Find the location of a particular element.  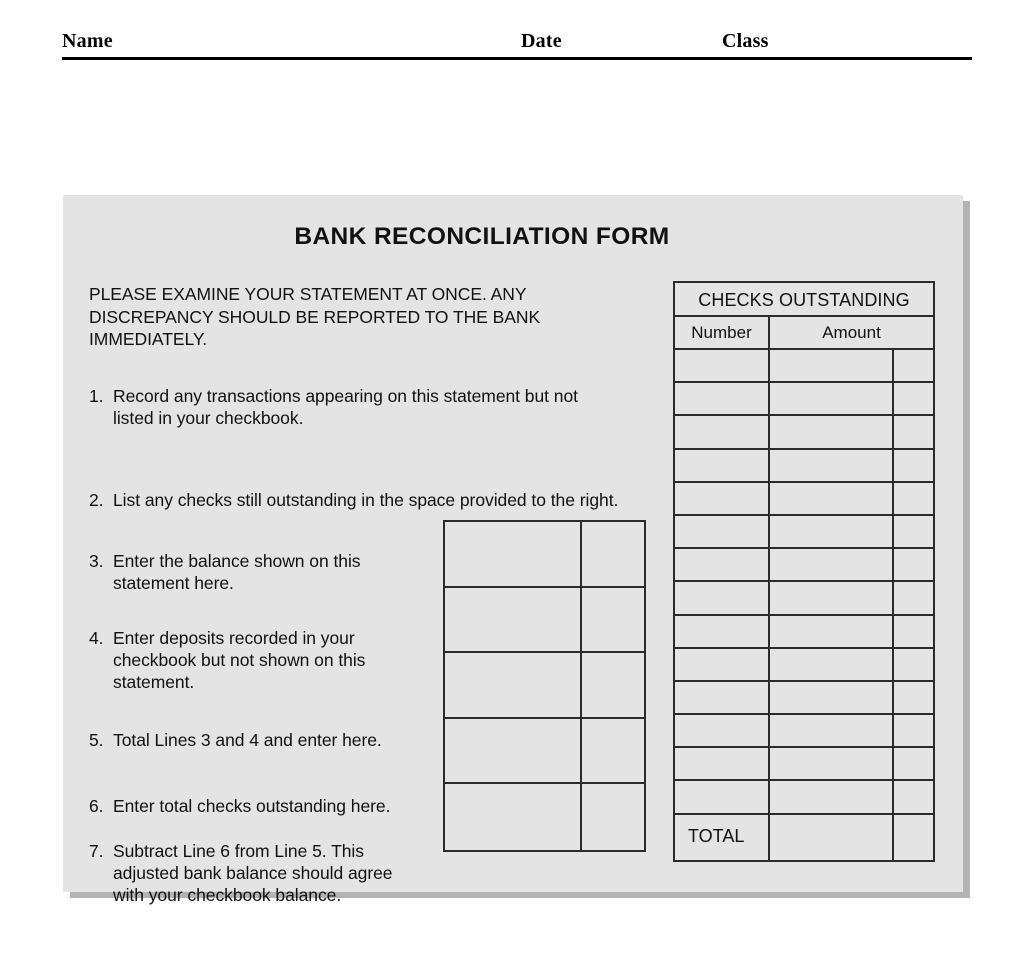

checks-outstanding-column-headers: Number Amount is located at coordinates (804, 333).